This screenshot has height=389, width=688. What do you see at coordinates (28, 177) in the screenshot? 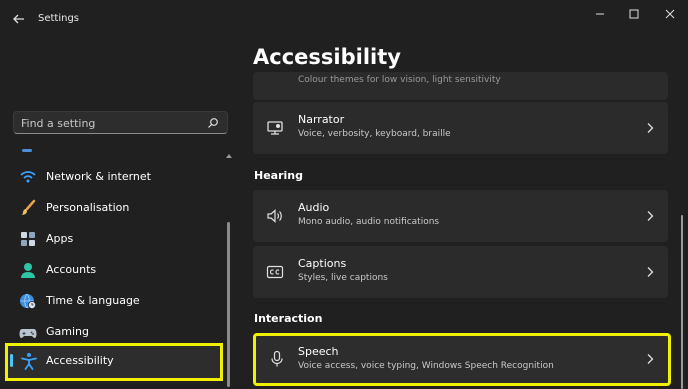
I see `wifi-icon` at bounding box center [28, 177].